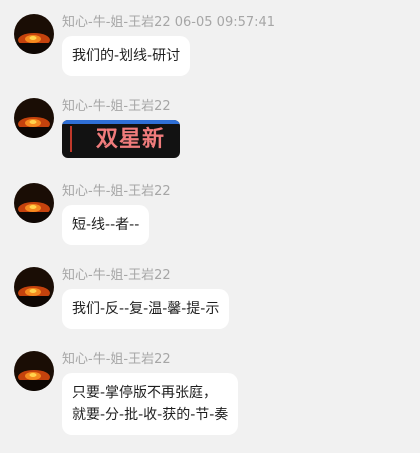 The width and height of the screenshot is (420, 453). I want to click on message-bubble: 我们的-划线-研讨, so click(126, 56).